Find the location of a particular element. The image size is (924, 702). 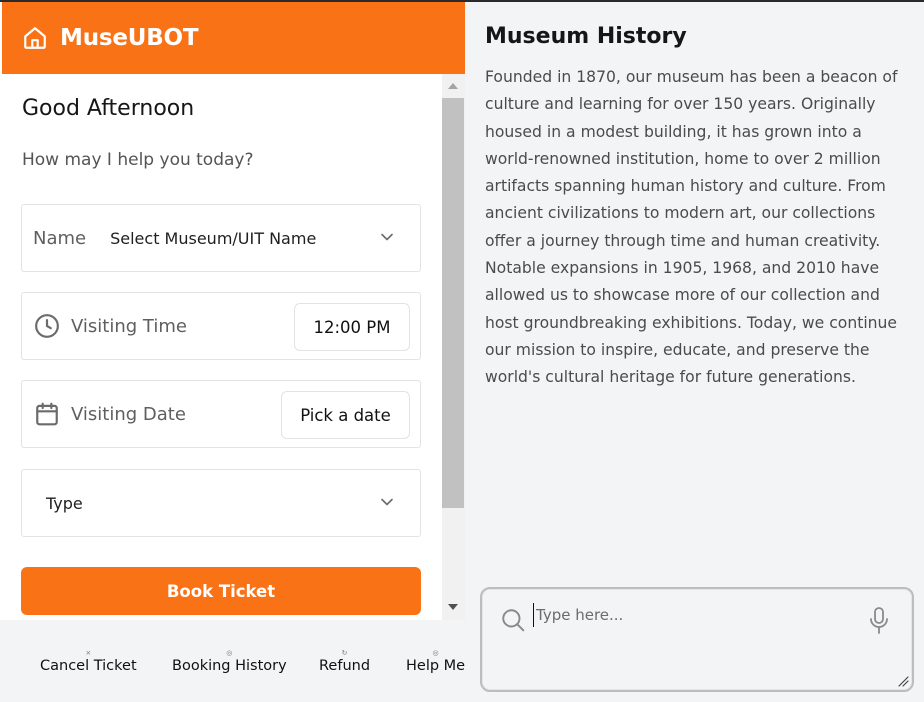

history-title: Museum History is located at coordinates (586, 36).